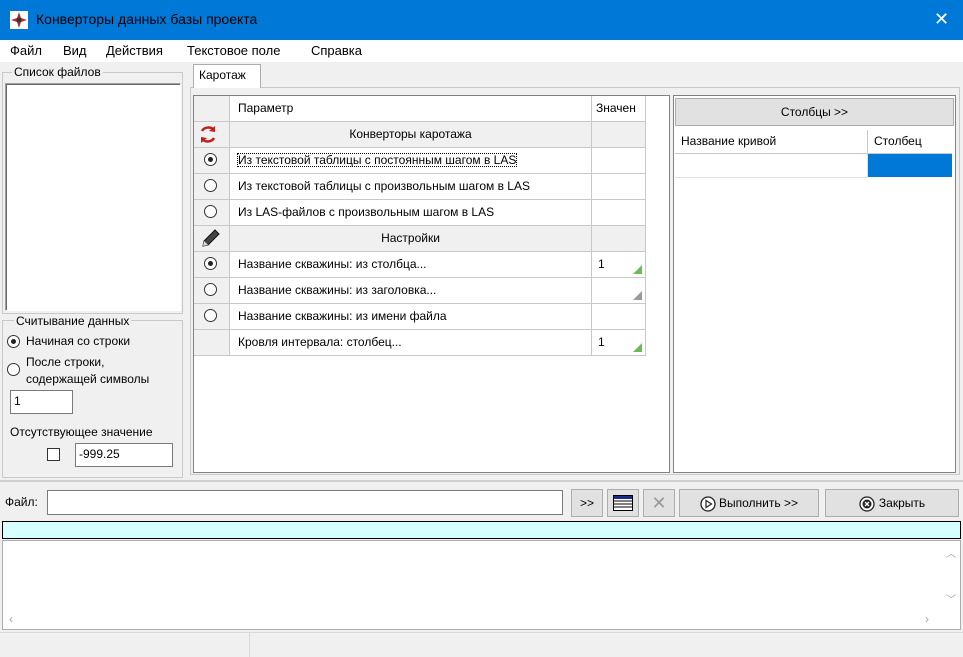  What do you see at coordinates (124, 455) in the screenshot?
I see `missing-value-input: -999.25` at bounding box center [124, 455].